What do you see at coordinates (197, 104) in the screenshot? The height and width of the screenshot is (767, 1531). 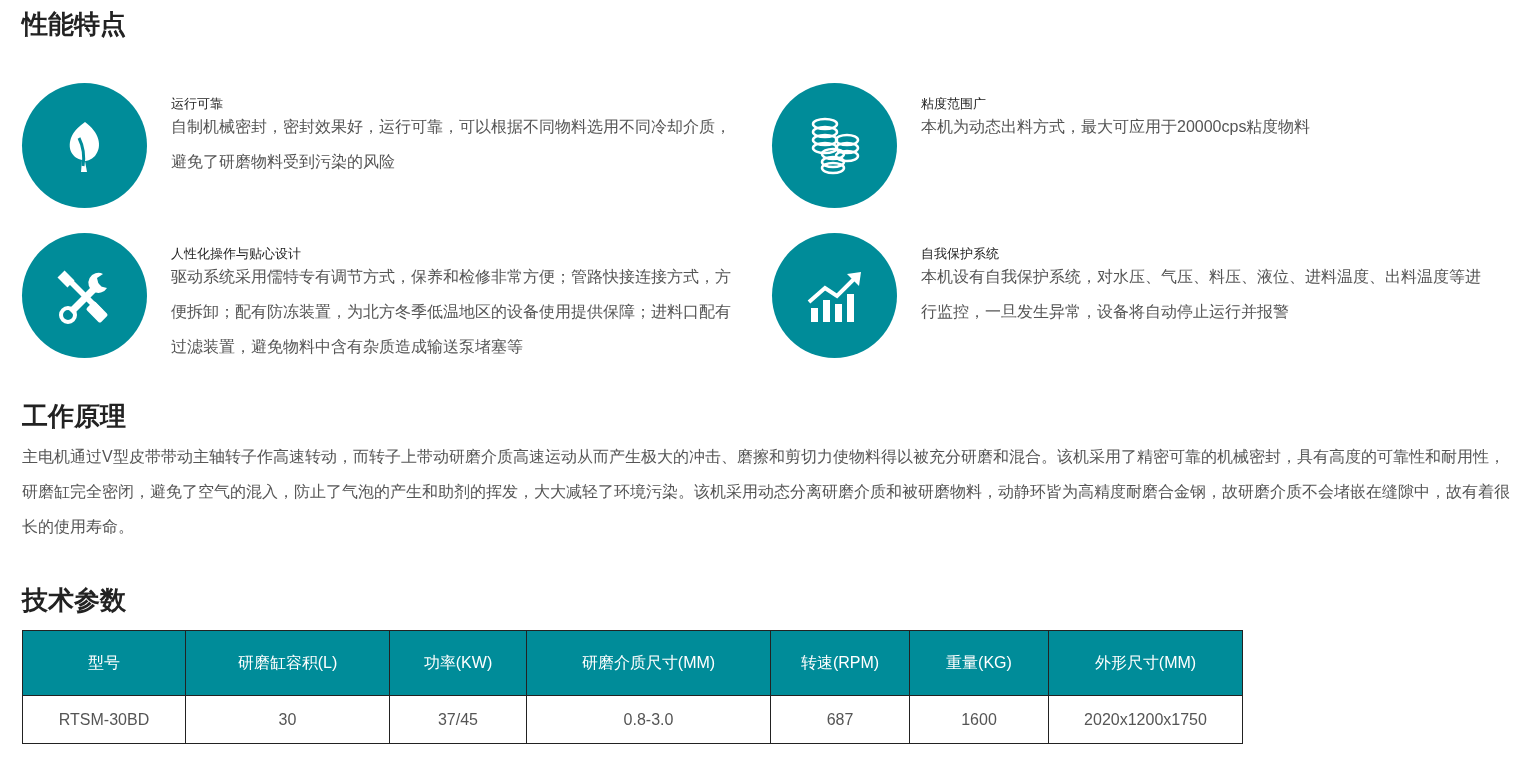 I see `feature-title: 运行可靠` at bounding box center [197, 104].